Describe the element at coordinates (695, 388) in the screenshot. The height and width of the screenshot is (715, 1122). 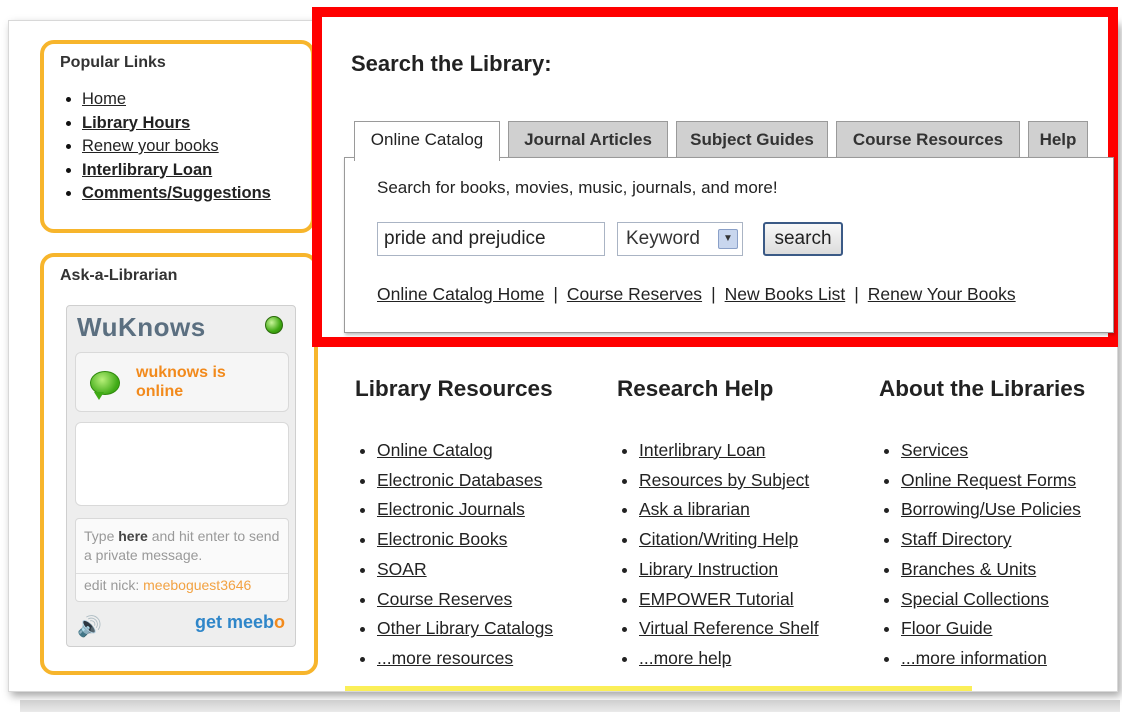
I see `research-help-heading: Research Help` at that location.